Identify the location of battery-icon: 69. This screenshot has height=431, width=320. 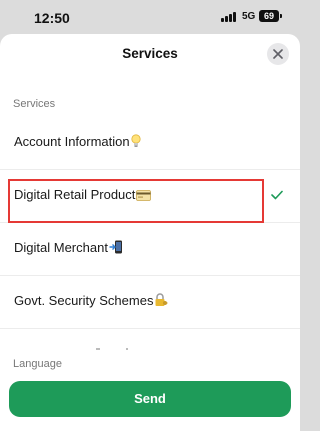
(269, 16).